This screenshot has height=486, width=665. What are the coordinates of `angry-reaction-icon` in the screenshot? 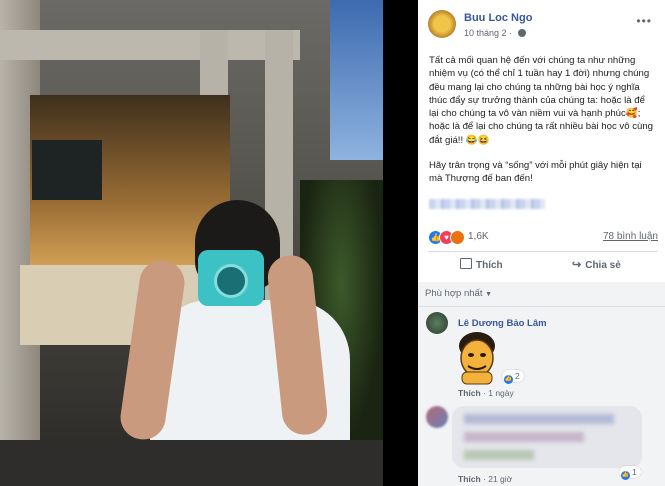 It's located at (457, 237).